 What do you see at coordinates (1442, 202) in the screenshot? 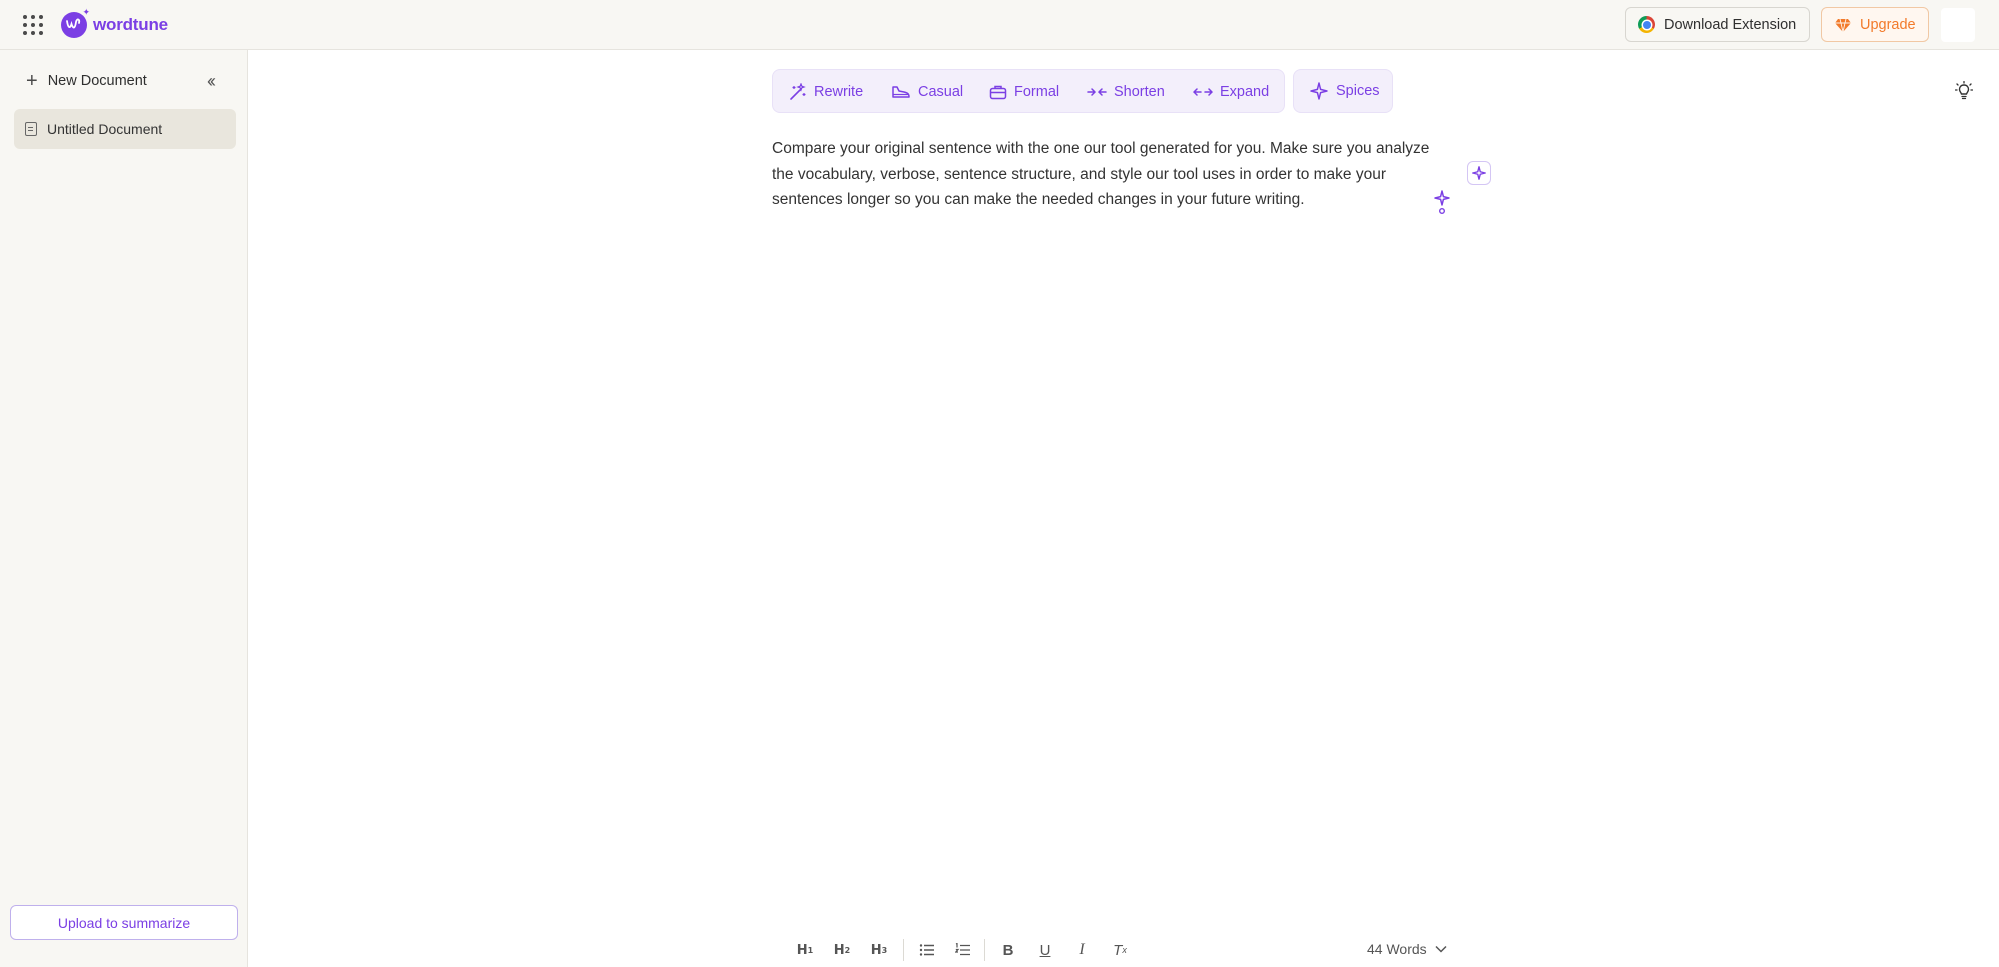
I see `cursor-sparkle-icon` at bounding box center [1442, 202].